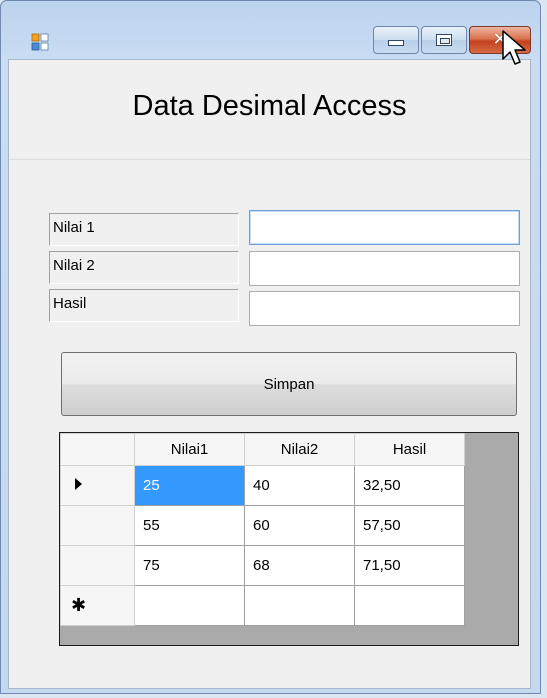  Describe the element at coordinates (299, 485) in the screenshot. I see `grid-cell: 40` at that location.